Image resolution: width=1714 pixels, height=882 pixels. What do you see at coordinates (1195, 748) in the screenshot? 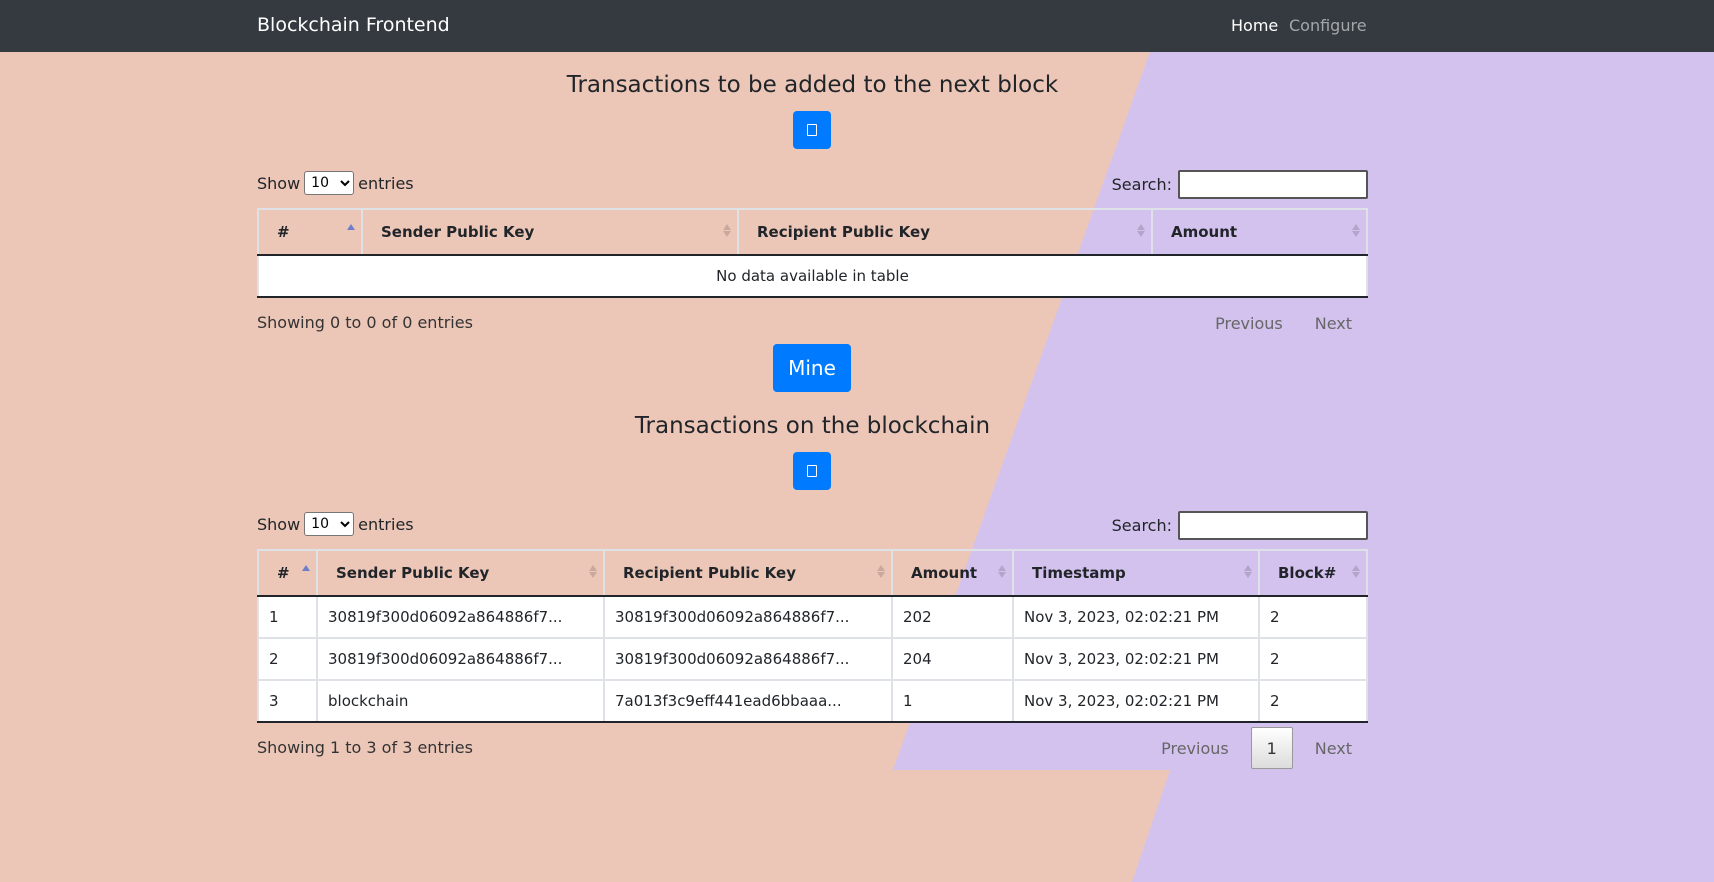
I see `chain-previous-button: Previous` at bounding box center [1195, 748].